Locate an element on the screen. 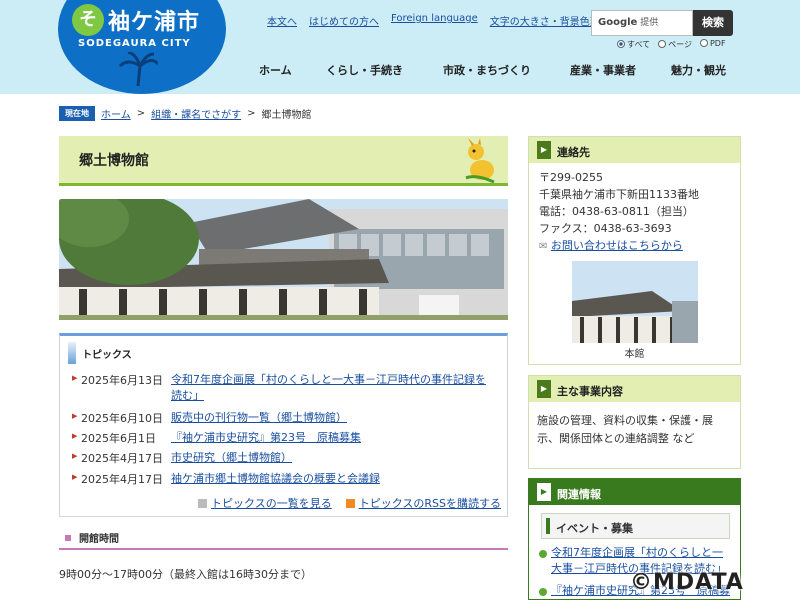 The image size is (800, 600). search-provided-label: 提供 is located at coordinates (649, 23).